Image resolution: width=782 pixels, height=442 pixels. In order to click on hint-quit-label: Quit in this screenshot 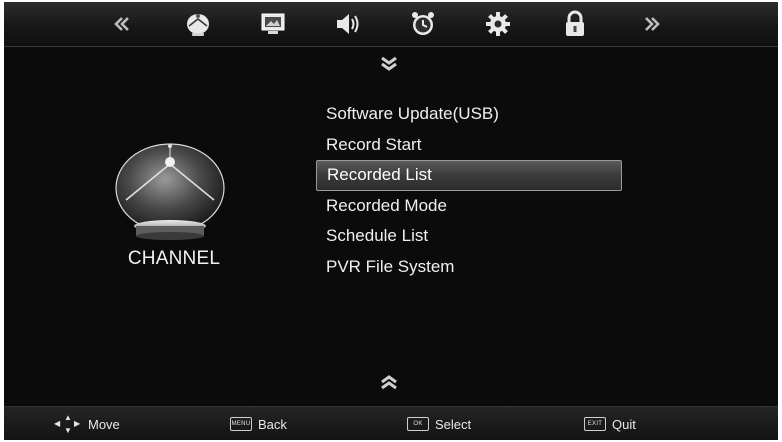, I will do `click(624, 424)`.